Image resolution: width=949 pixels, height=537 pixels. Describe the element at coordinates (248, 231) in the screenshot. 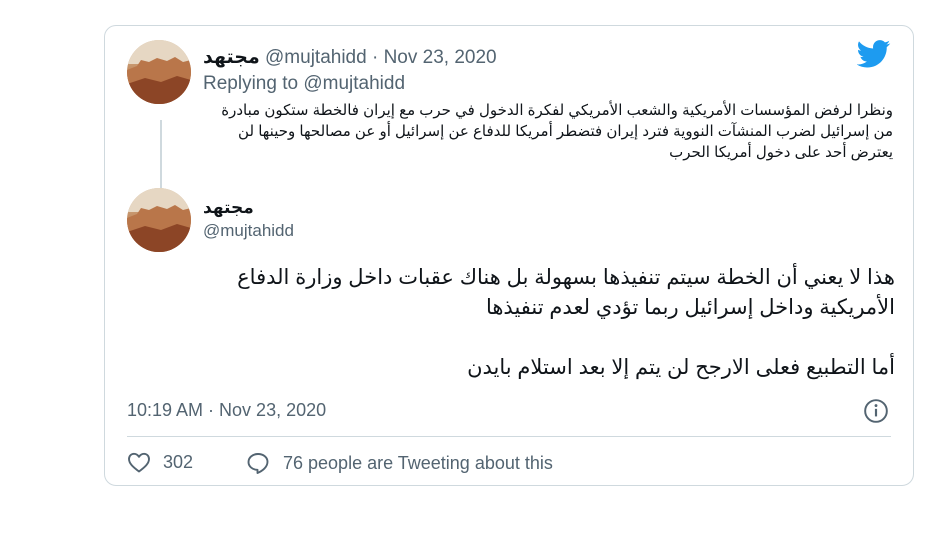

I see `author-handle: @mujtahidd` at that location.